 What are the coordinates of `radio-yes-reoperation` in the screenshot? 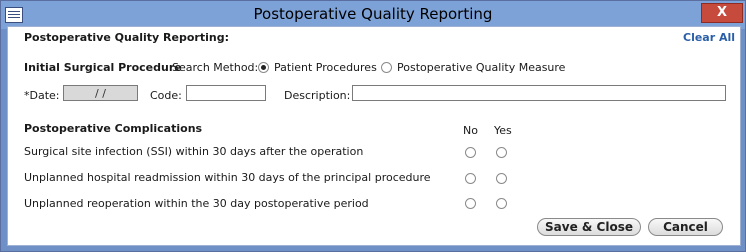 It's located at (501, 203).